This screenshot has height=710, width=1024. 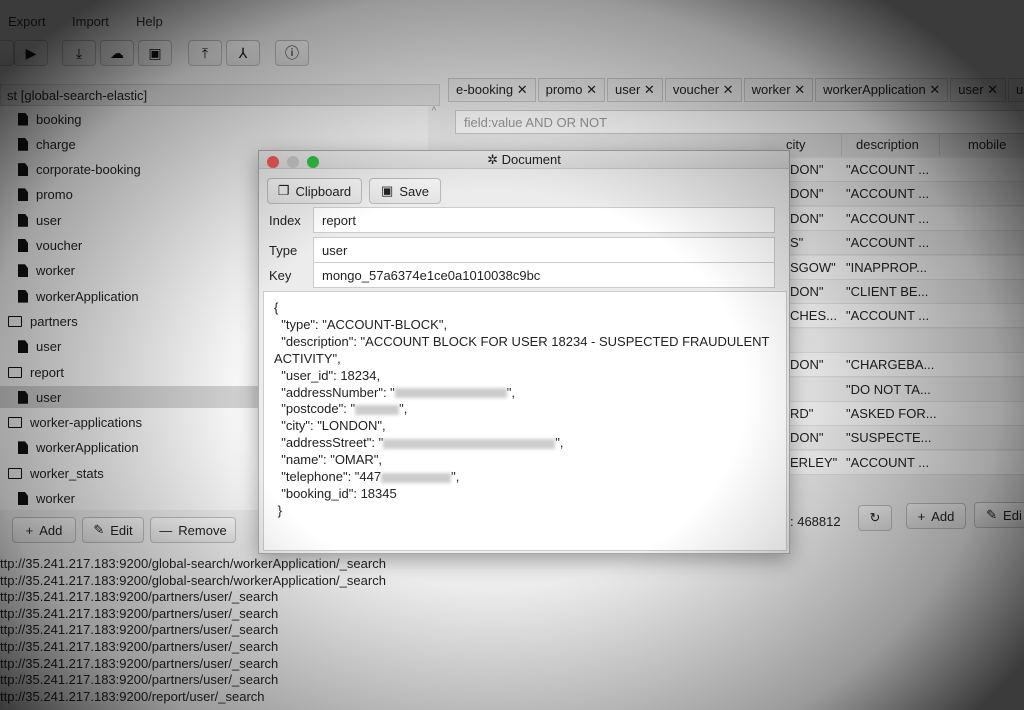 What do you see at coordinates (628, 89) in the screenshot?
I see `tab-label: user` at bounding box center [628, 89].